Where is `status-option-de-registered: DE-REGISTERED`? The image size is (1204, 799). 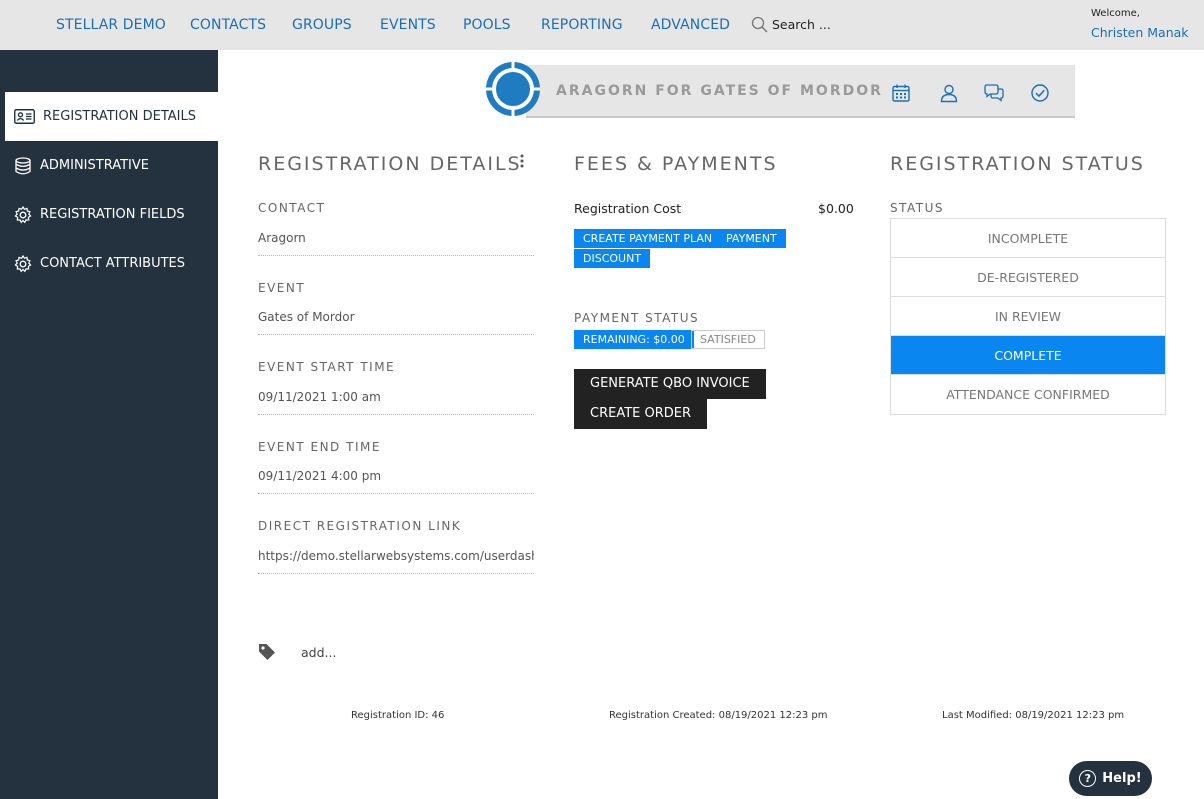
status-option-de-registered: DE-REGISTERED is located at coordinates (1028, 277).